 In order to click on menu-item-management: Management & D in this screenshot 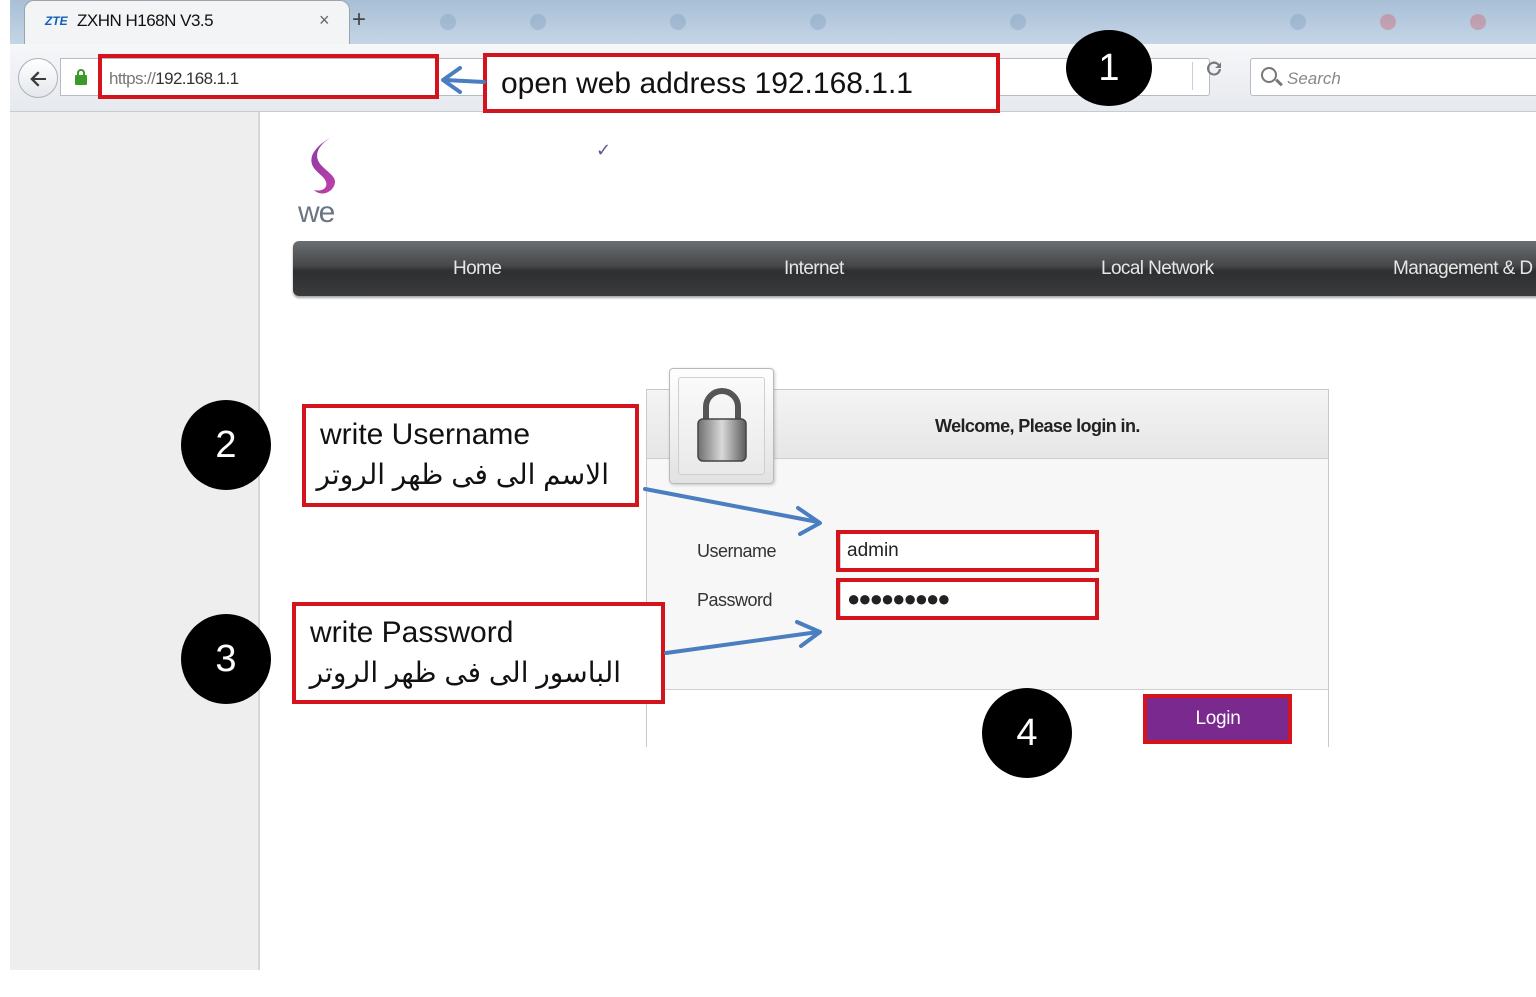, I will do `click(1463, 269)`.